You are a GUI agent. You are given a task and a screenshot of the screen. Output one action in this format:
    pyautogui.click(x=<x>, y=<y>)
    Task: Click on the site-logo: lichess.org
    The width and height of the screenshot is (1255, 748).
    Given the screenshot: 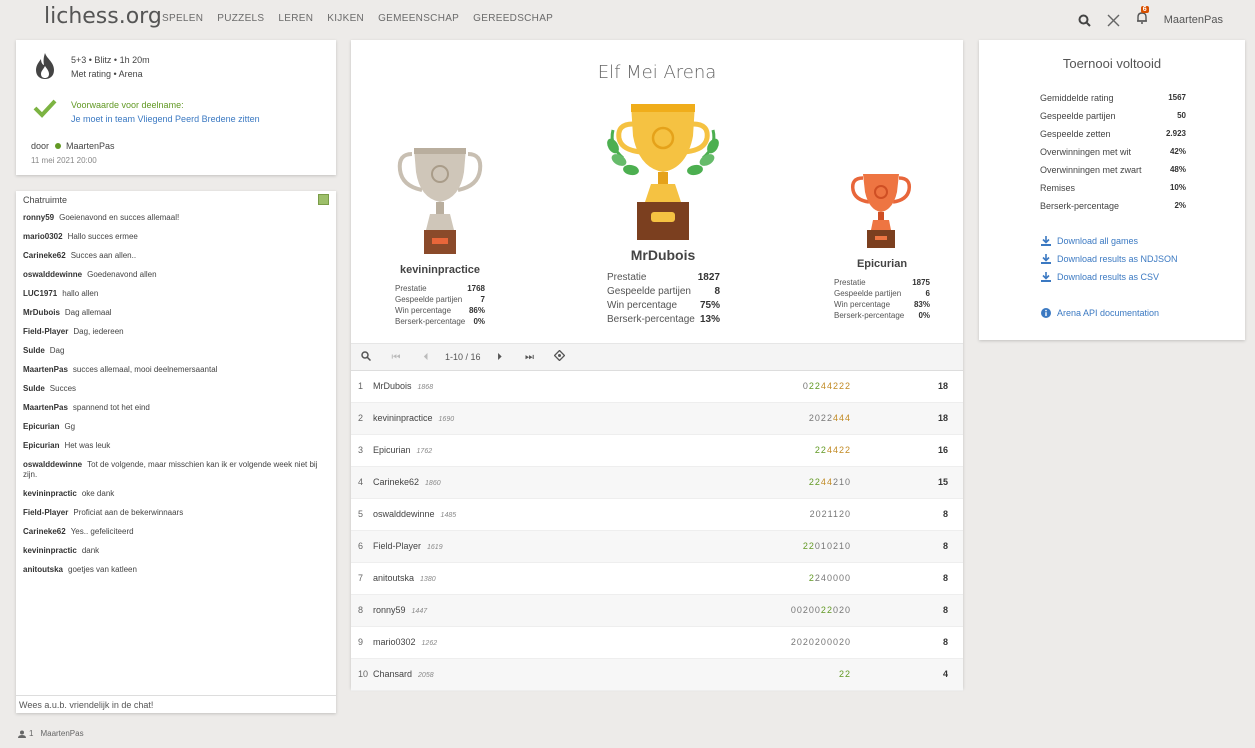 What is the action you would take?
    pyautogui.click(x=103, y=16)
    